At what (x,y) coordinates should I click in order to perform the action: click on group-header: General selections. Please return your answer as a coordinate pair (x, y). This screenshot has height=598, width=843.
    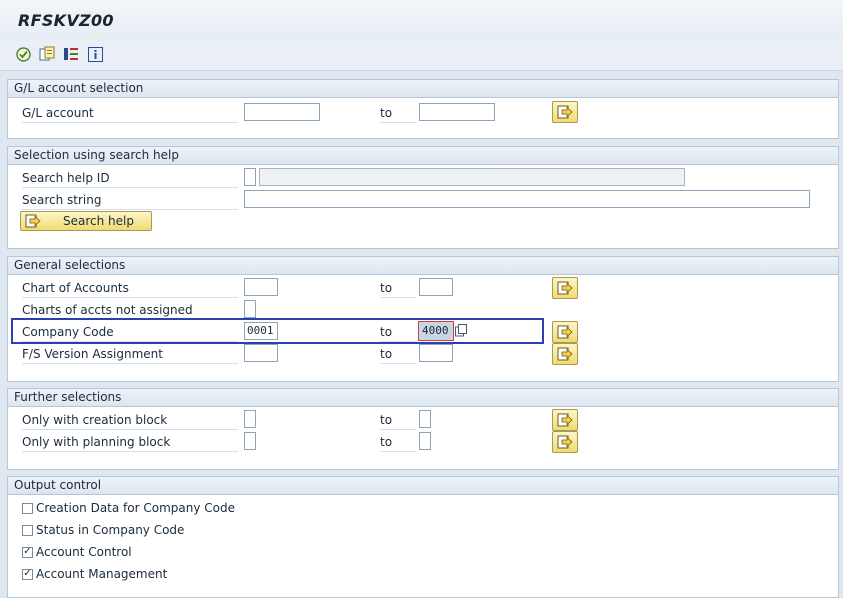
    Looking at the image, I should click on (423, 266).